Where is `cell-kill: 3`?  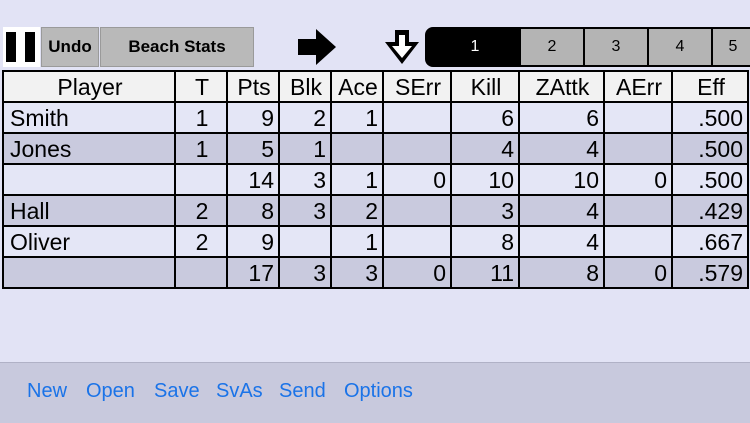
cell-kill: 3 is located at coordinates (485, 210).